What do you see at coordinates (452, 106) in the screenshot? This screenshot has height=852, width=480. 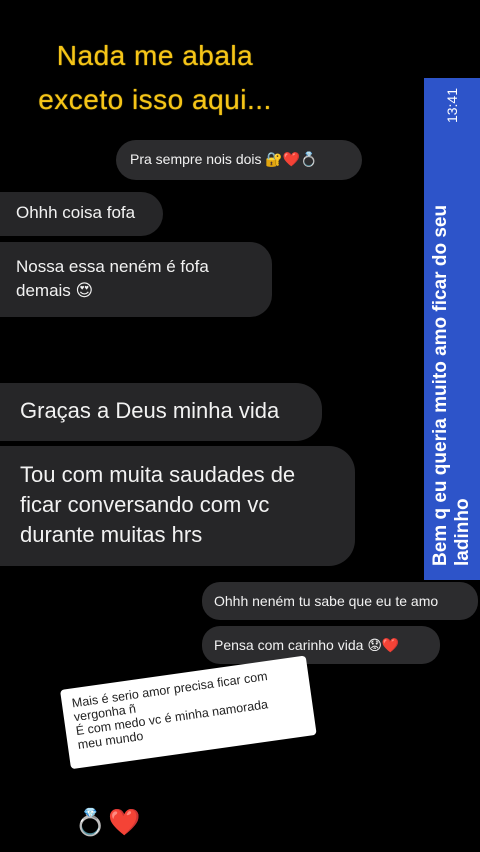 I see `notification-time: 13:41` at bounding box center [452, 106].